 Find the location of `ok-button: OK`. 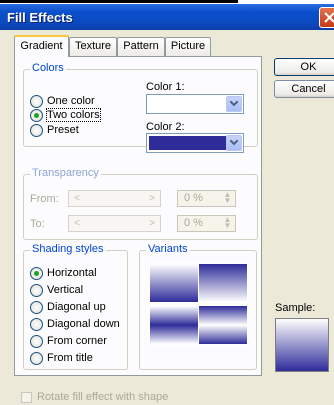

ok-button: OK is located at coordinates (304, 67).